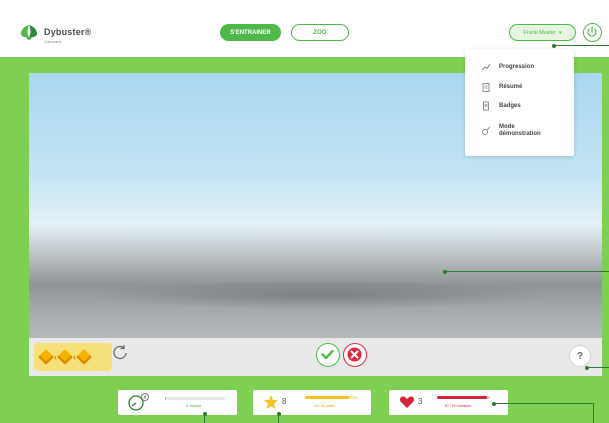 Image resolution: width=609 pixels, height=423 pixels. I want to click on power-icon, so click(592, 31).